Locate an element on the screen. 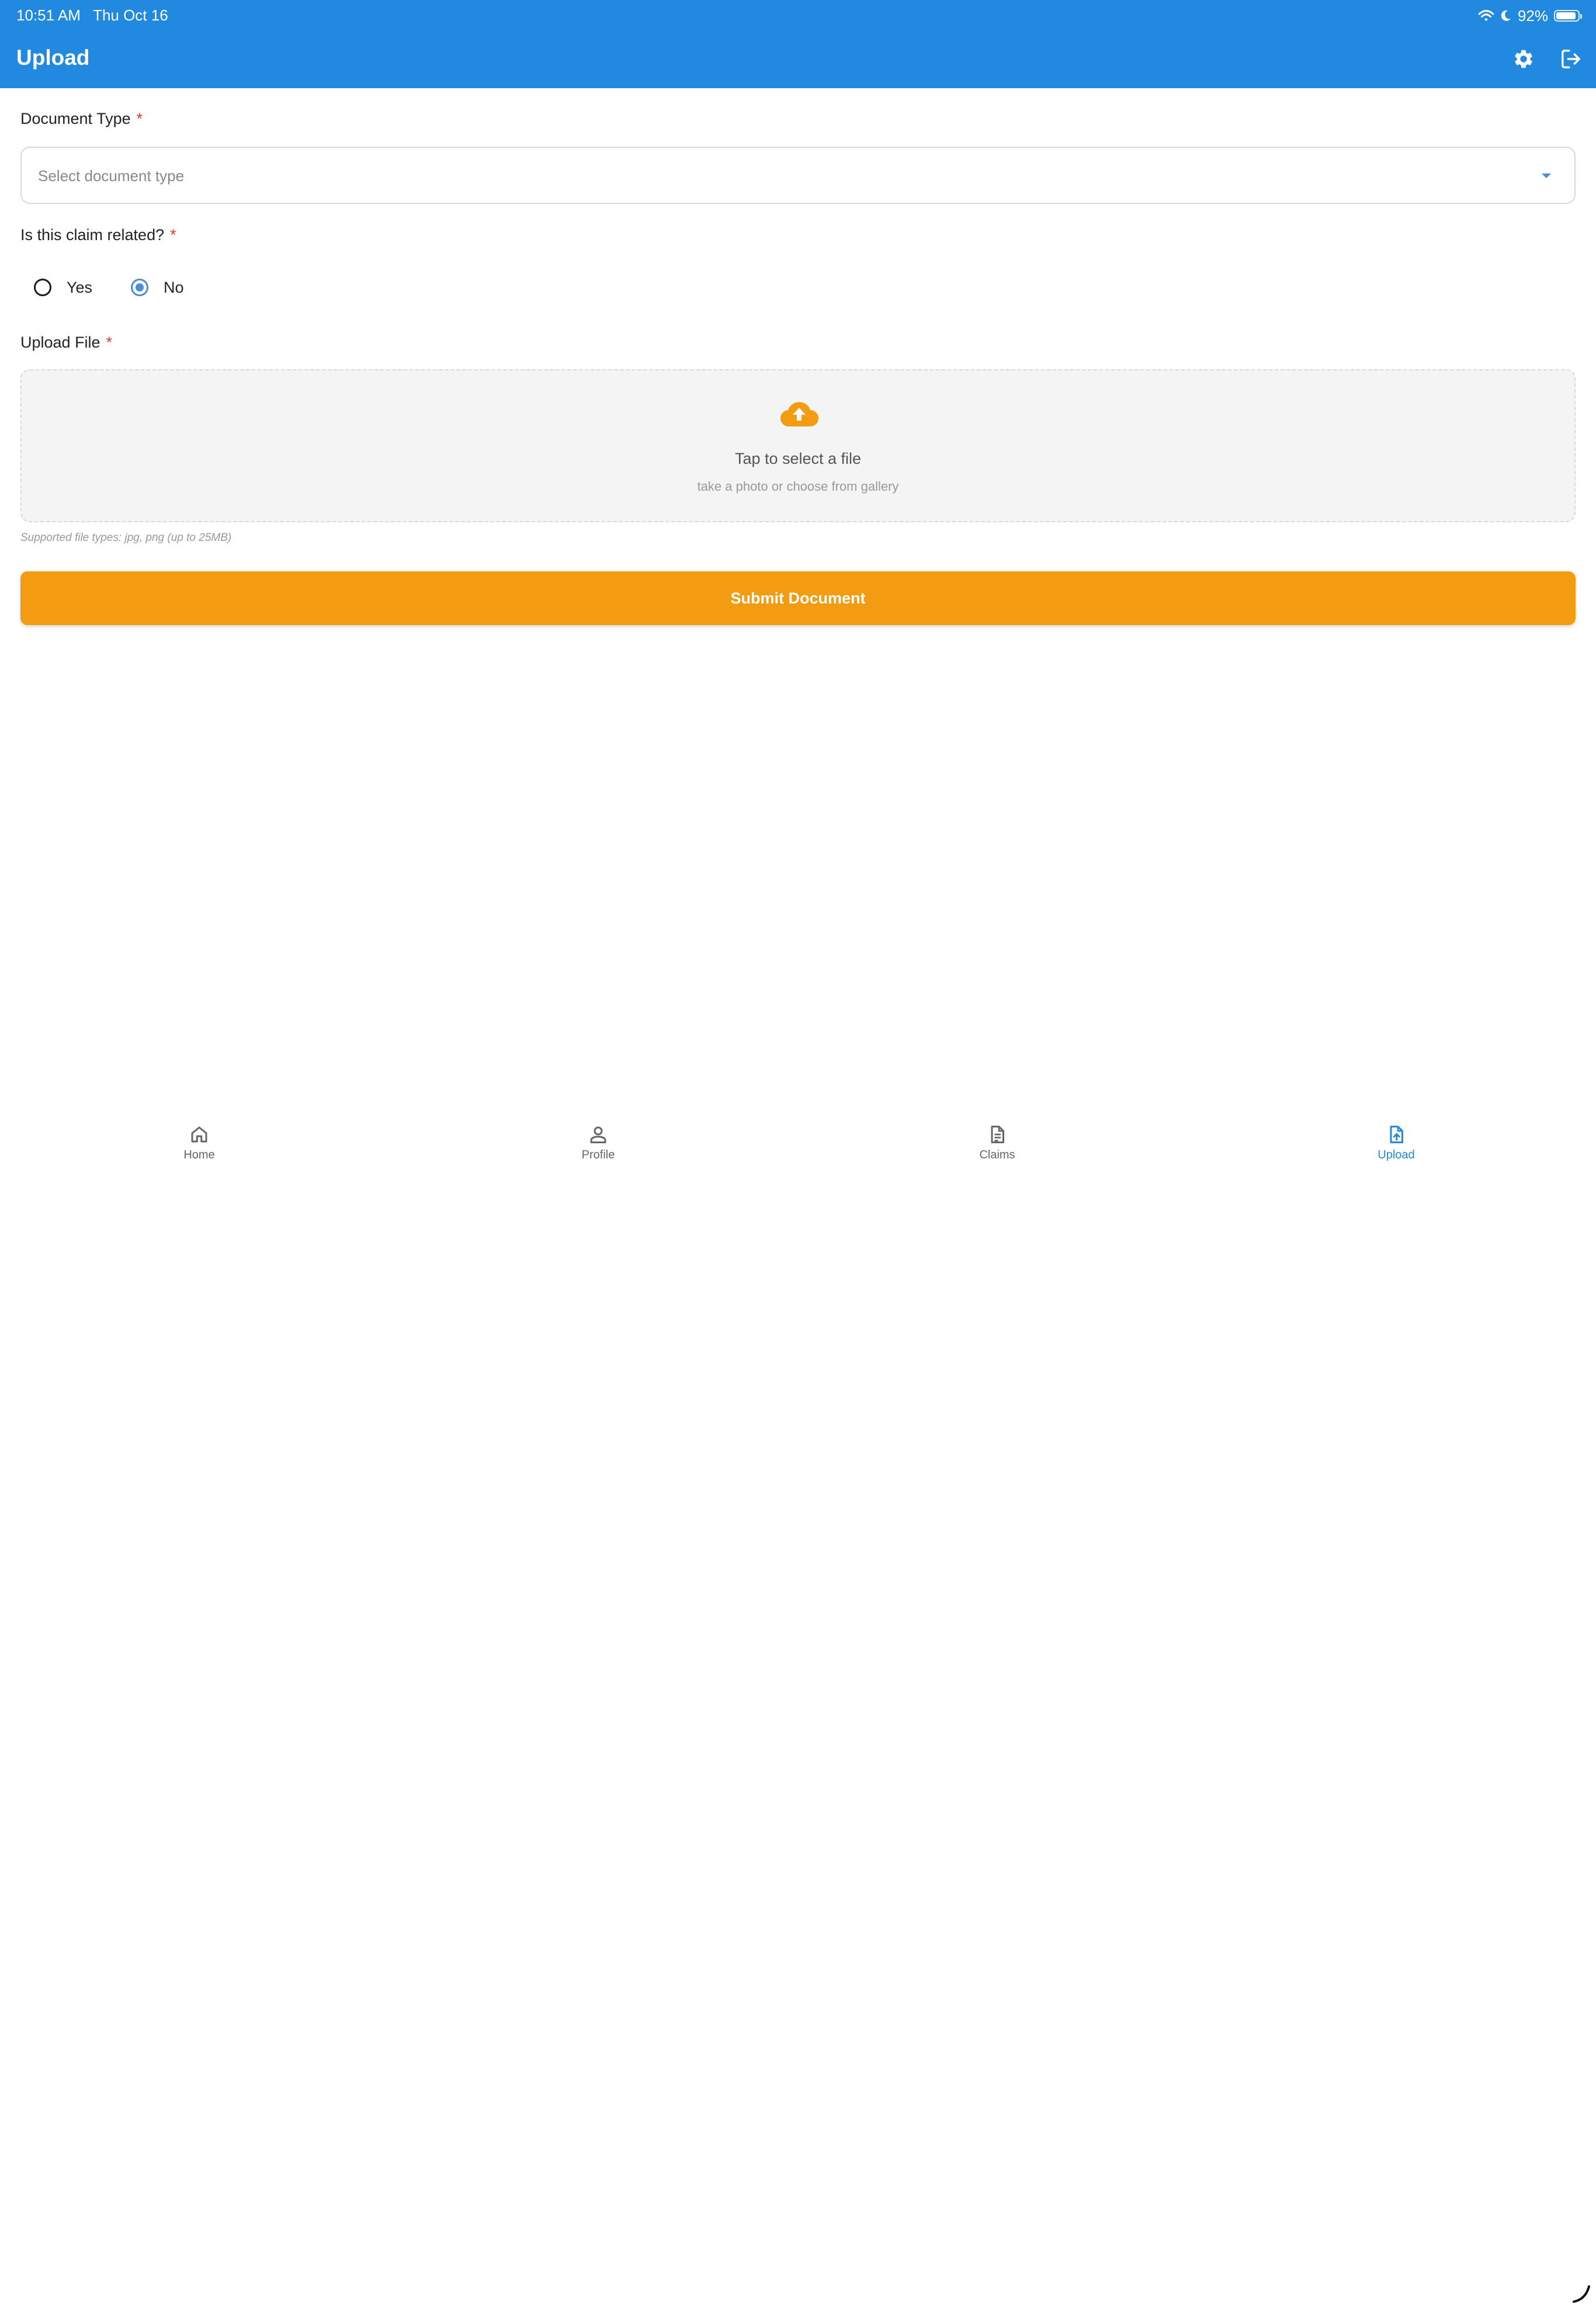  radio-yes-label: Yes is located at coordinates (80, 287).